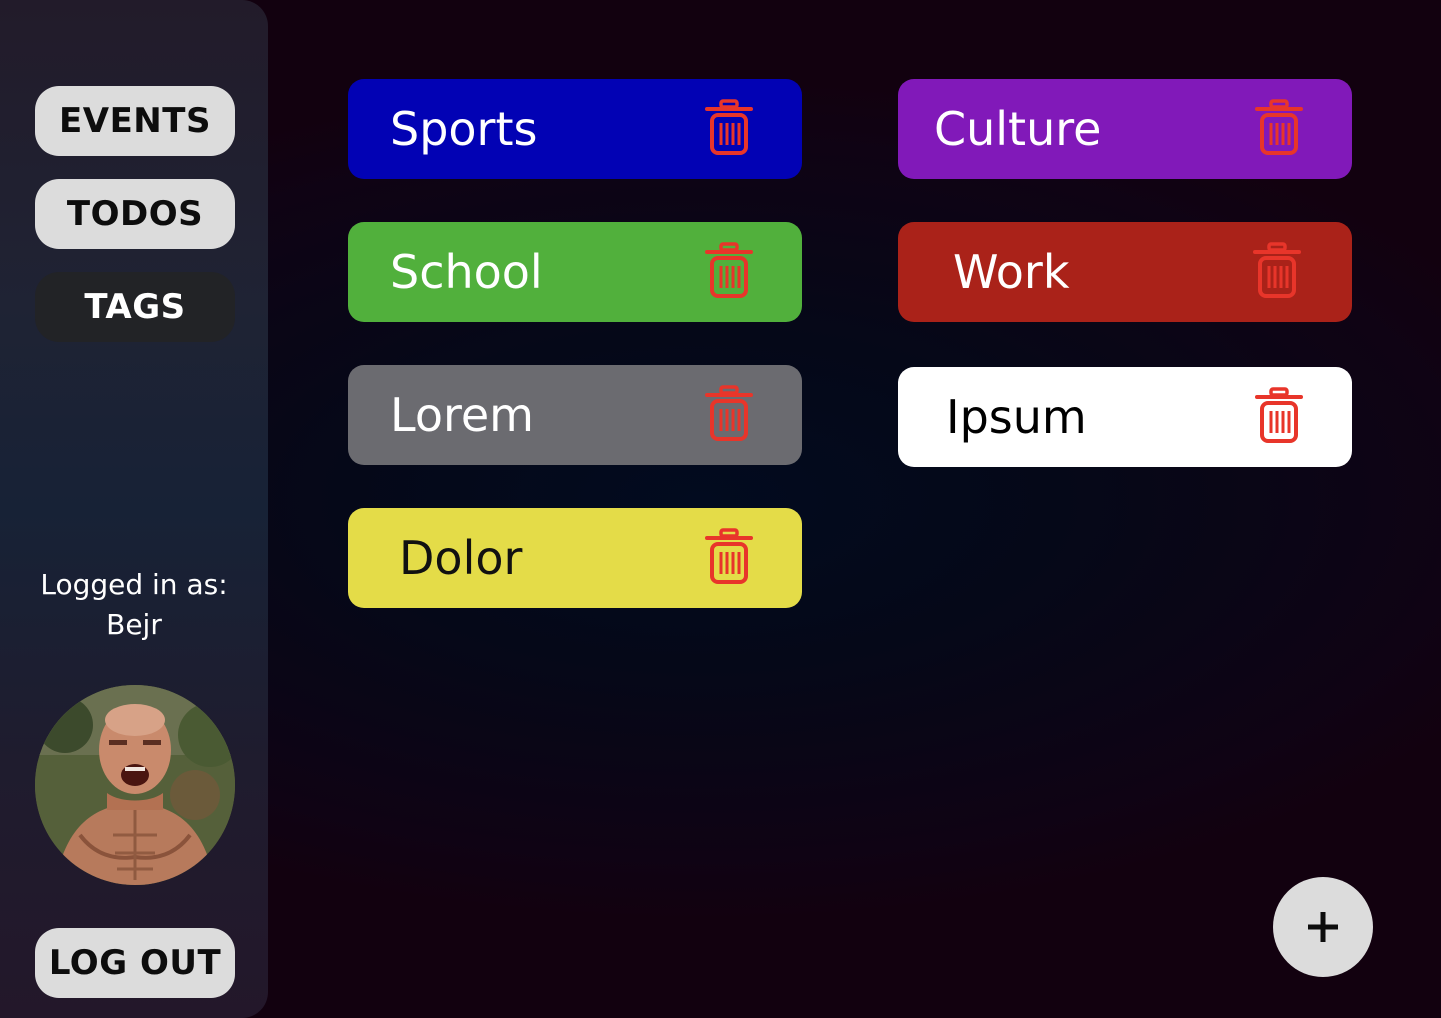  I want to click on tag-card-work: Work, so click(1125, 272).